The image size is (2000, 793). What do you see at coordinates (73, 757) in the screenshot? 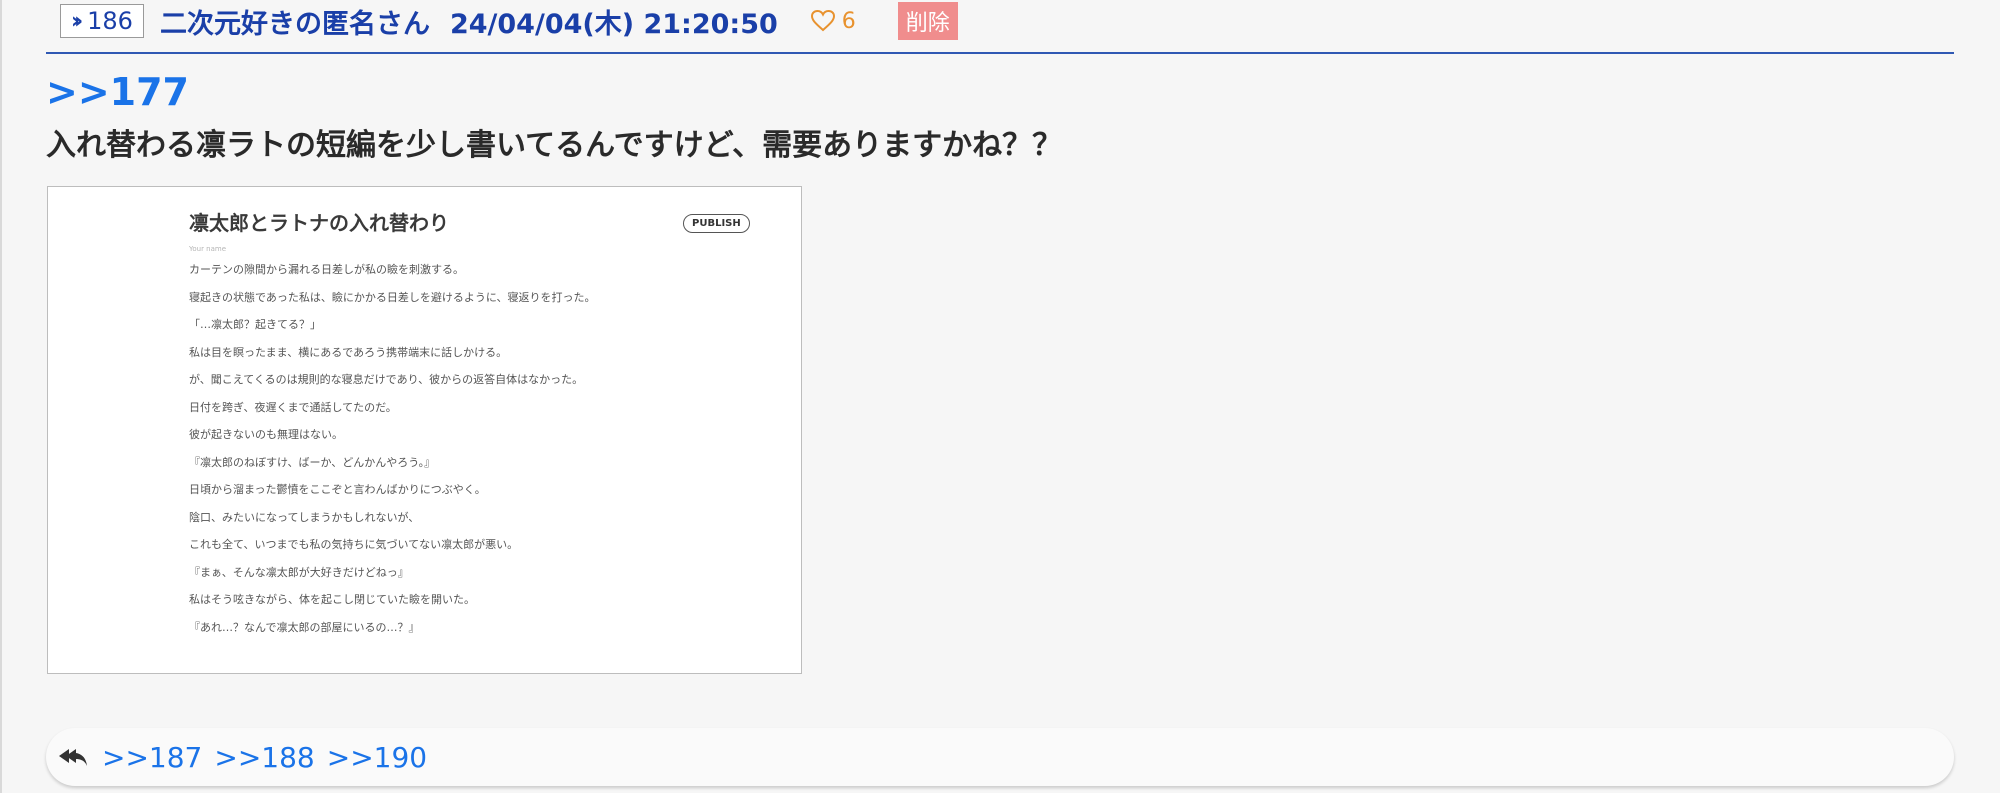
I see `reply-all-icon` at bounding box center [73, 757].